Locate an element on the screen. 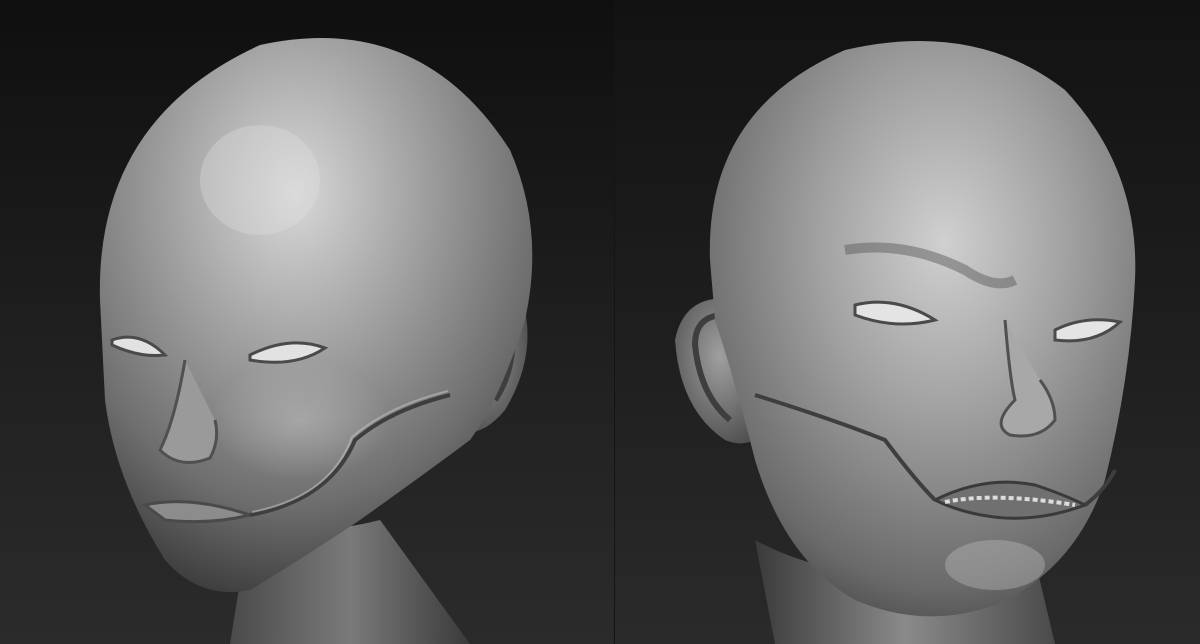  right-chin-highlight is located at coordinates (995, 565).